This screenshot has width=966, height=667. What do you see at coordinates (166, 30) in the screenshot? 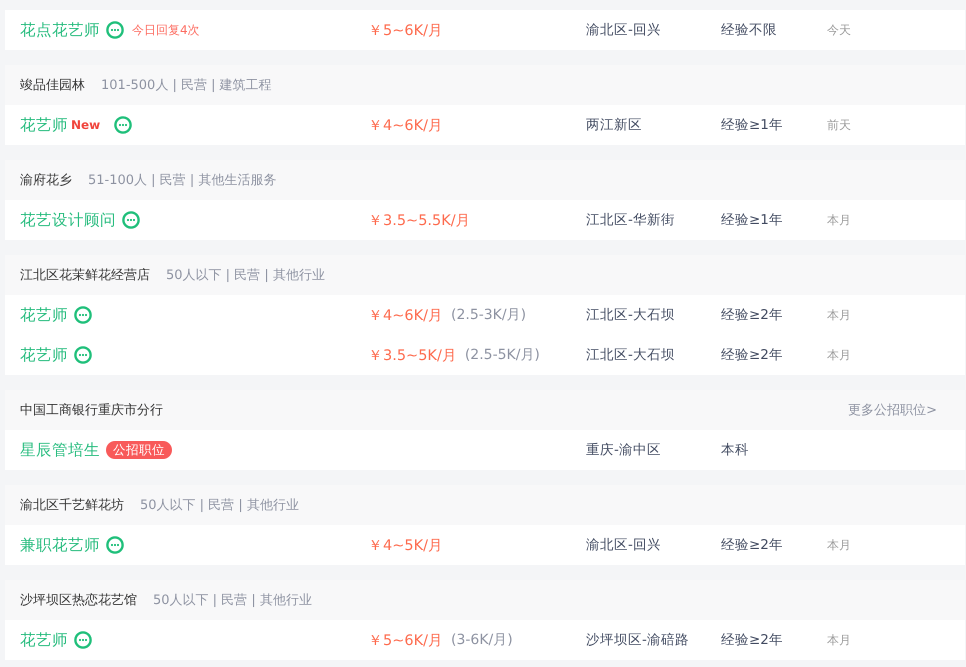
I see `reply-count: 今日回复4次` at bounding box center [166, 30].